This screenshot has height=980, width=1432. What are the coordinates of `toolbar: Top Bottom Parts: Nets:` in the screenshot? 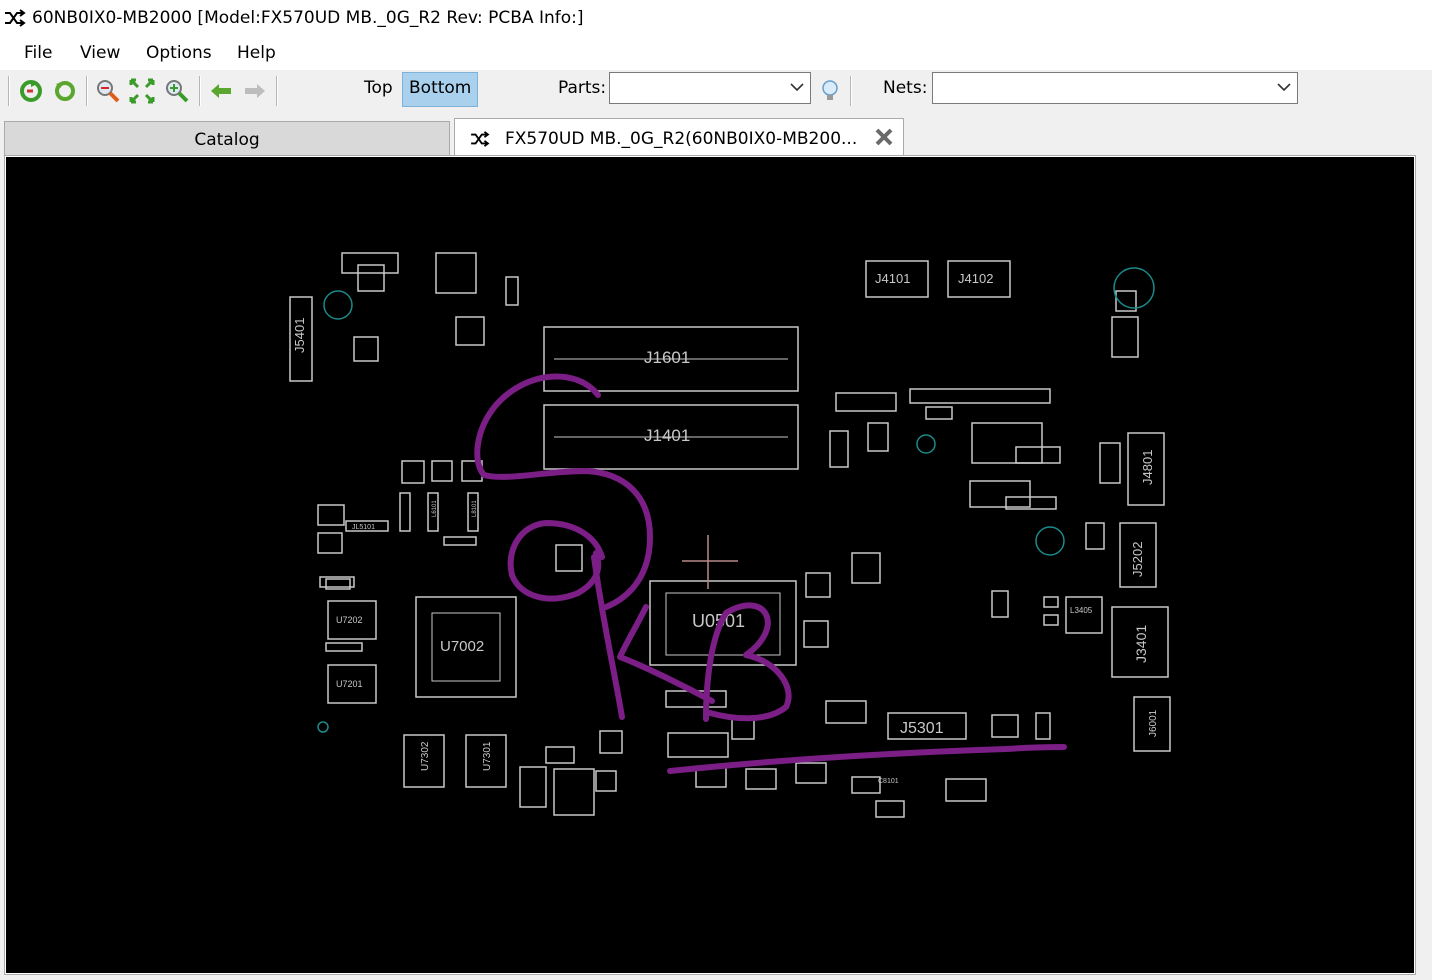 It's located at (716, 93).